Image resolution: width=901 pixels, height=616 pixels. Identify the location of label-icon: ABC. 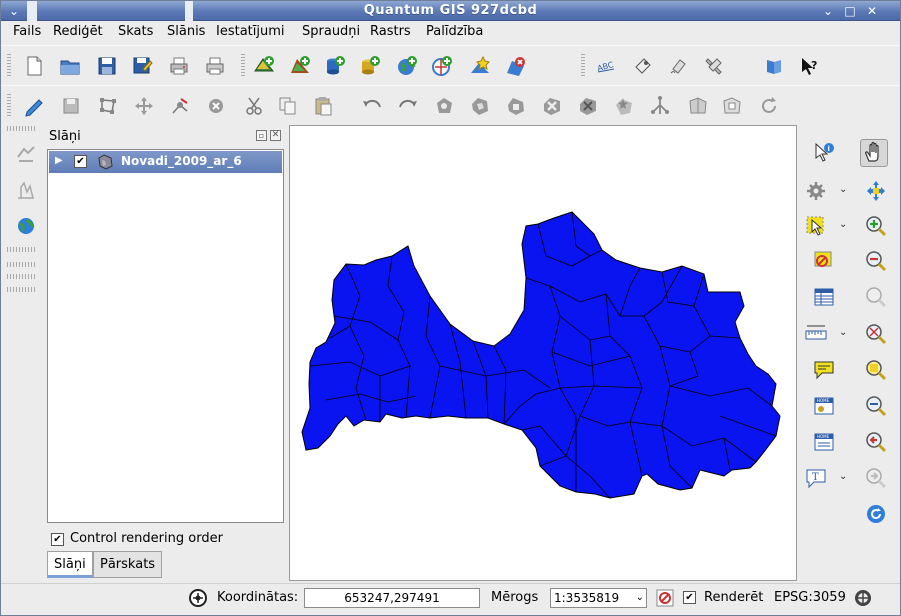
(606, 66).